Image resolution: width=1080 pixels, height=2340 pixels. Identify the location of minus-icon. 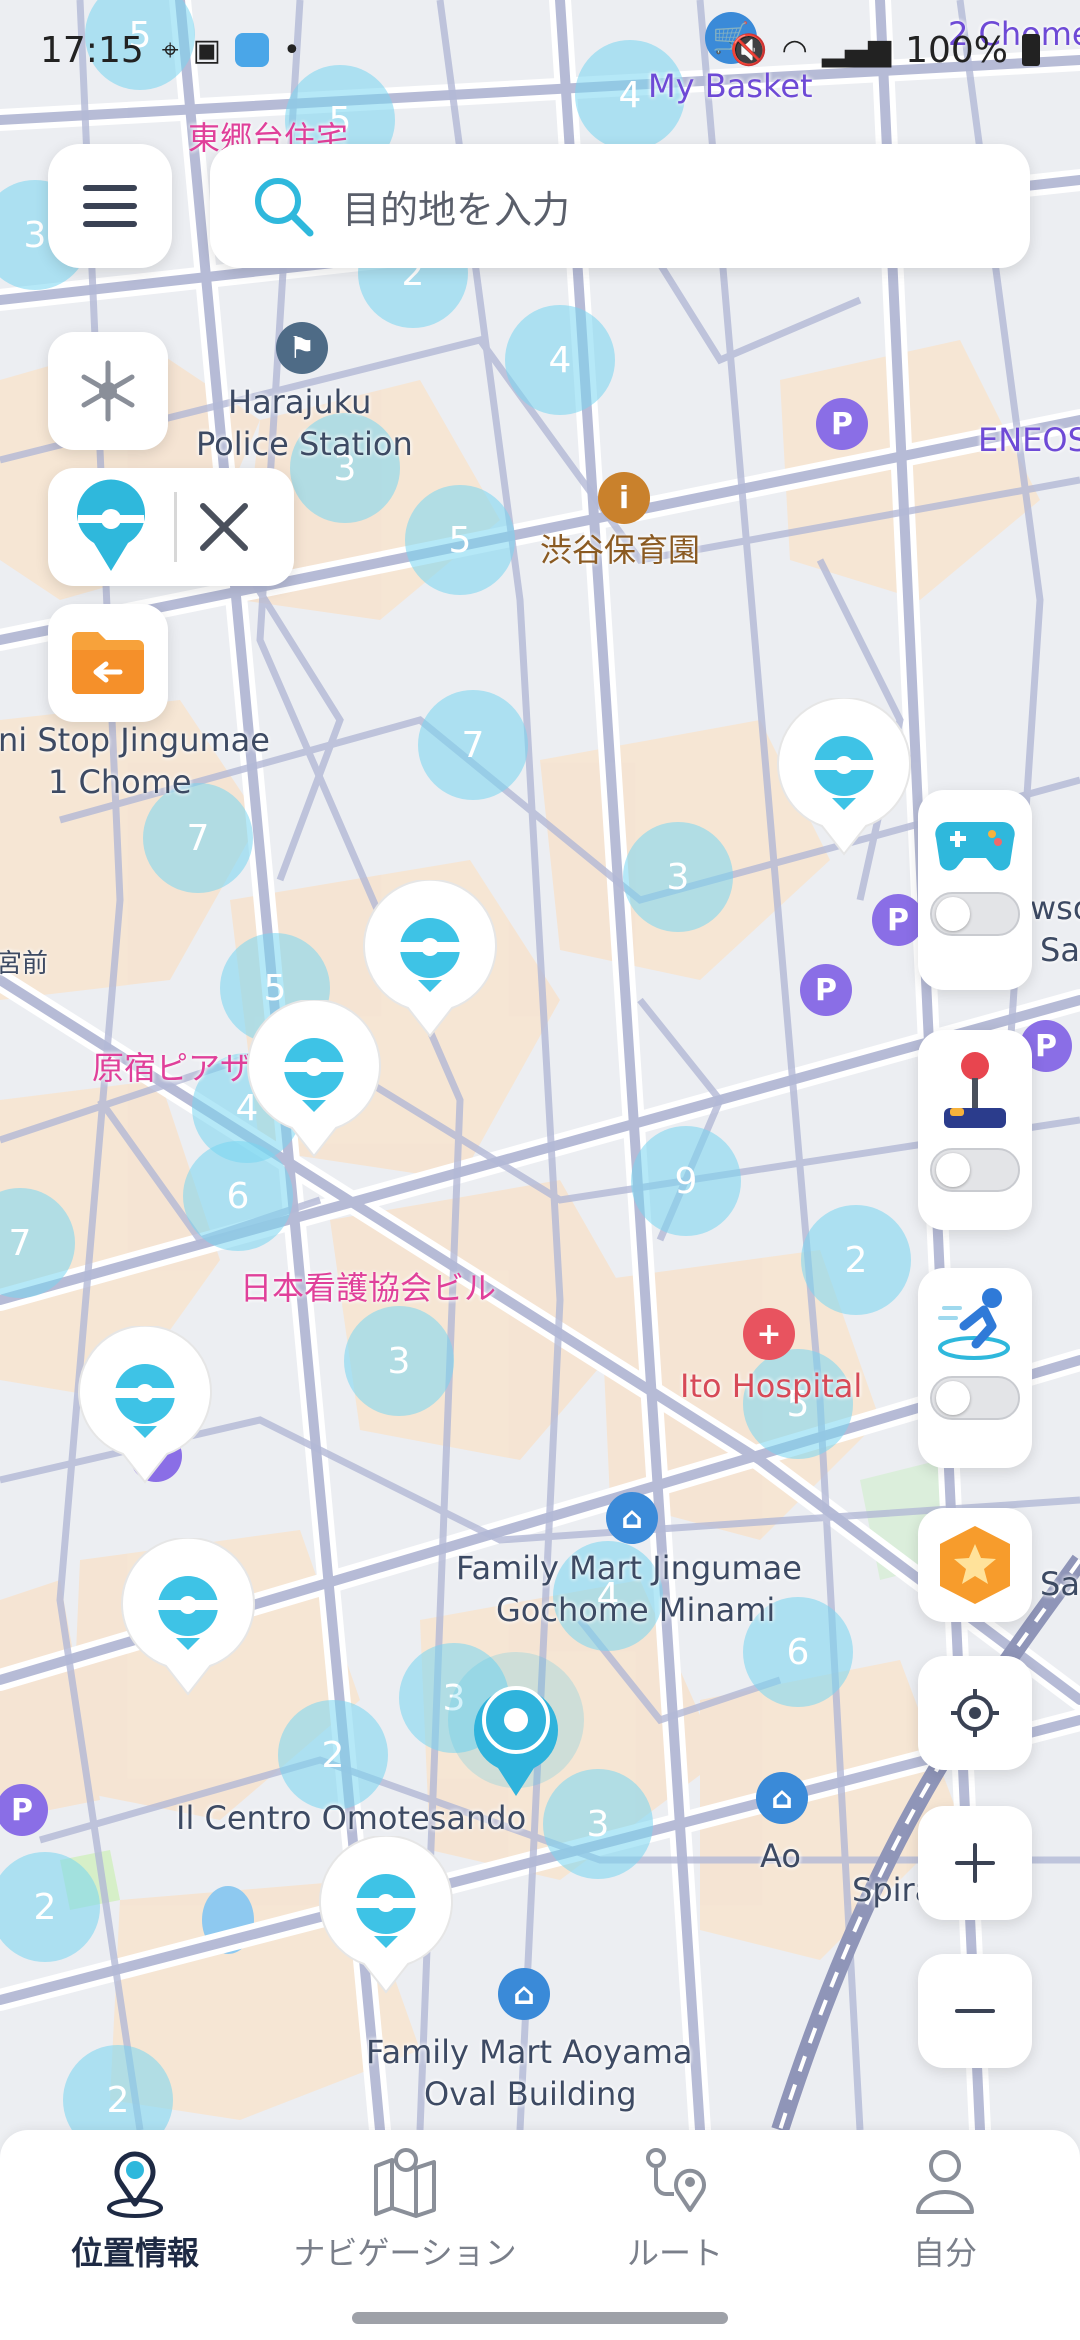
(975, 2011).